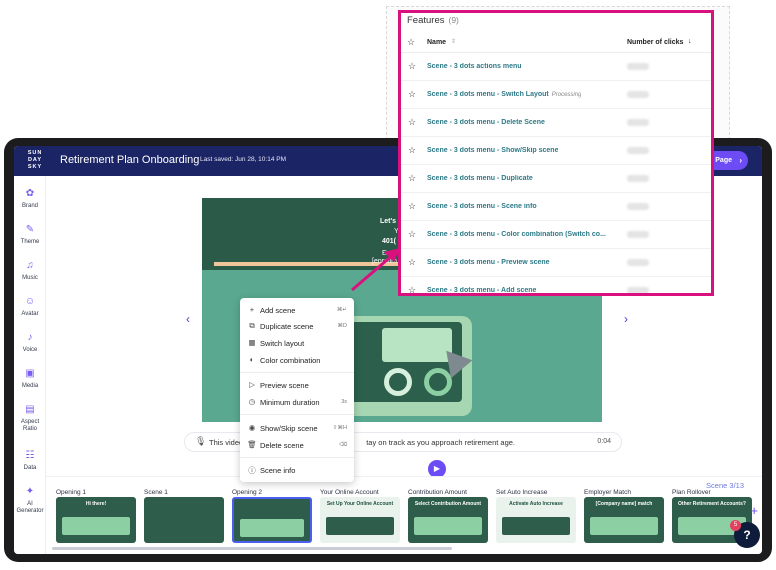  I want to click on layout-icon: ▦, so click(252, 342).